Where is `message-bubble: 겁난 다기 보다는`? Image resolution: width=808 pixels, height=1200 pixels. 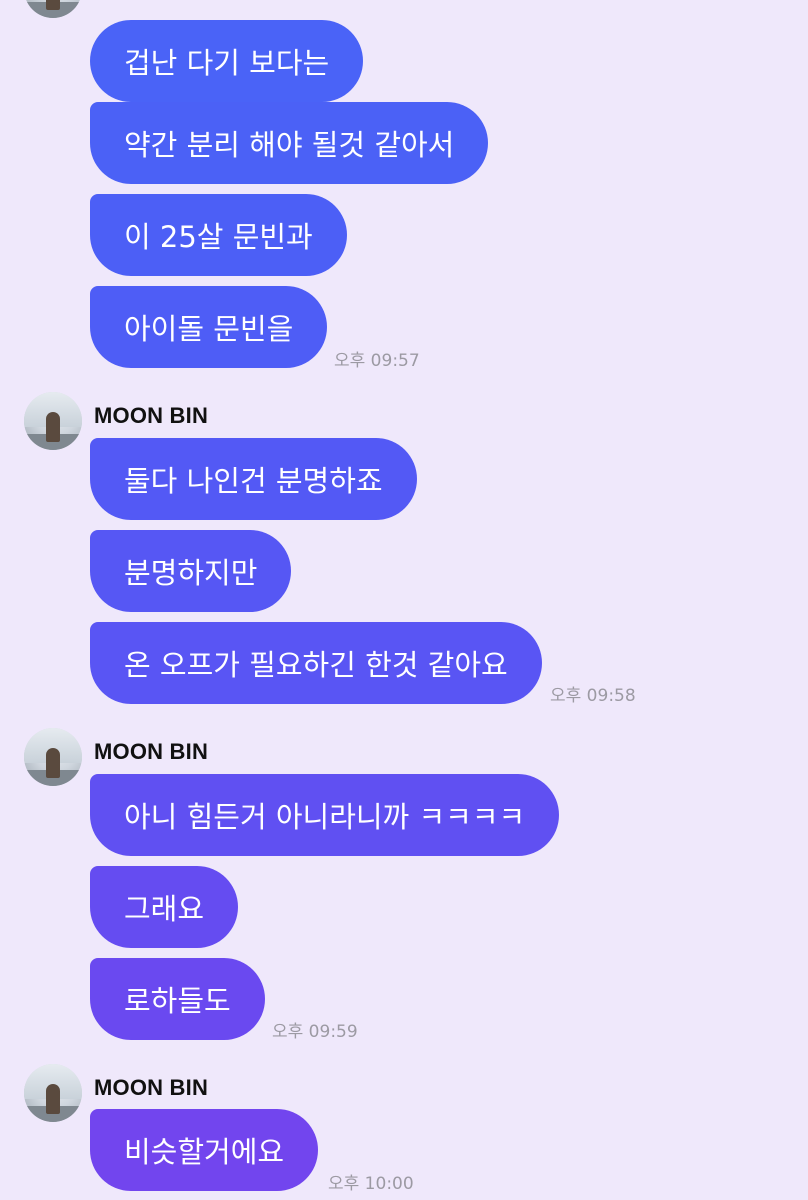 message-bubble: 겁난 다기 보다는 is located at coordinates (227, 61).